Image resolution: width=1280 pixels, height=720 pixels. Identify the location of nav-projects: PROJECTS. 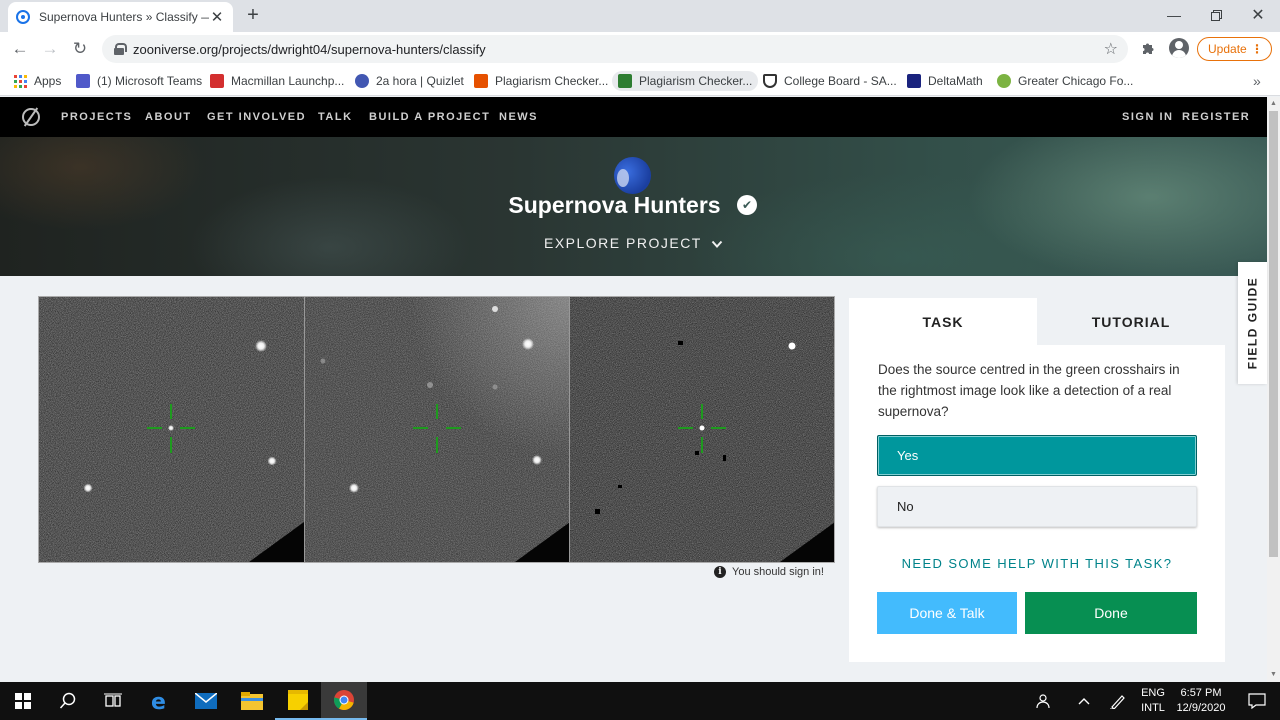
(96, 117).